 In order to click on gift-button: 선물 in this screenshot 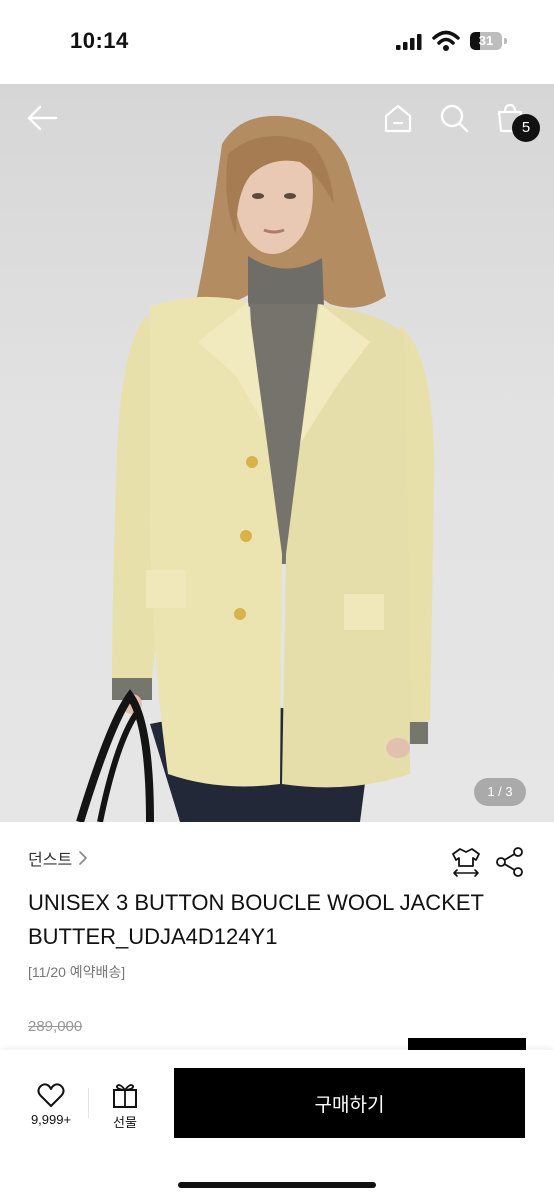, I will do `click(125, 1106)`.